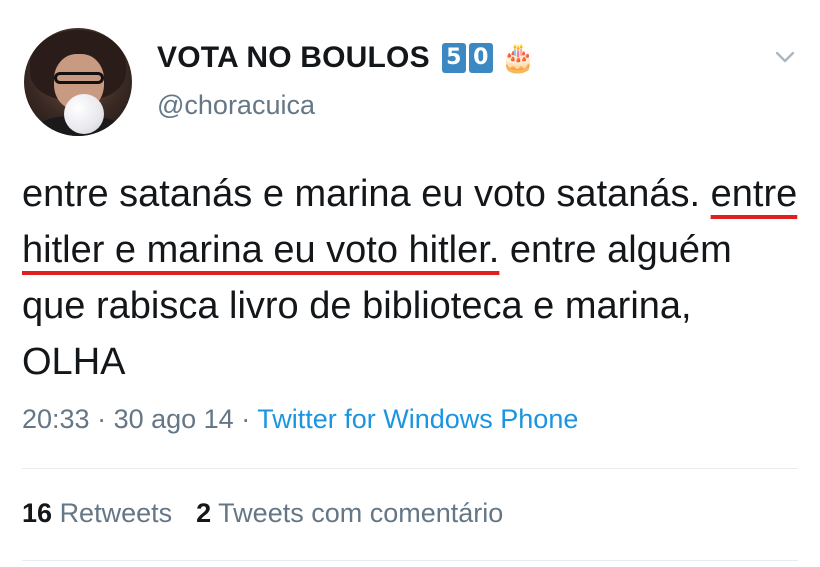  What do you see at coordinates (79, 78) in the screenshot?
I see `avatar-glasses` at bounding box center [79, 78].